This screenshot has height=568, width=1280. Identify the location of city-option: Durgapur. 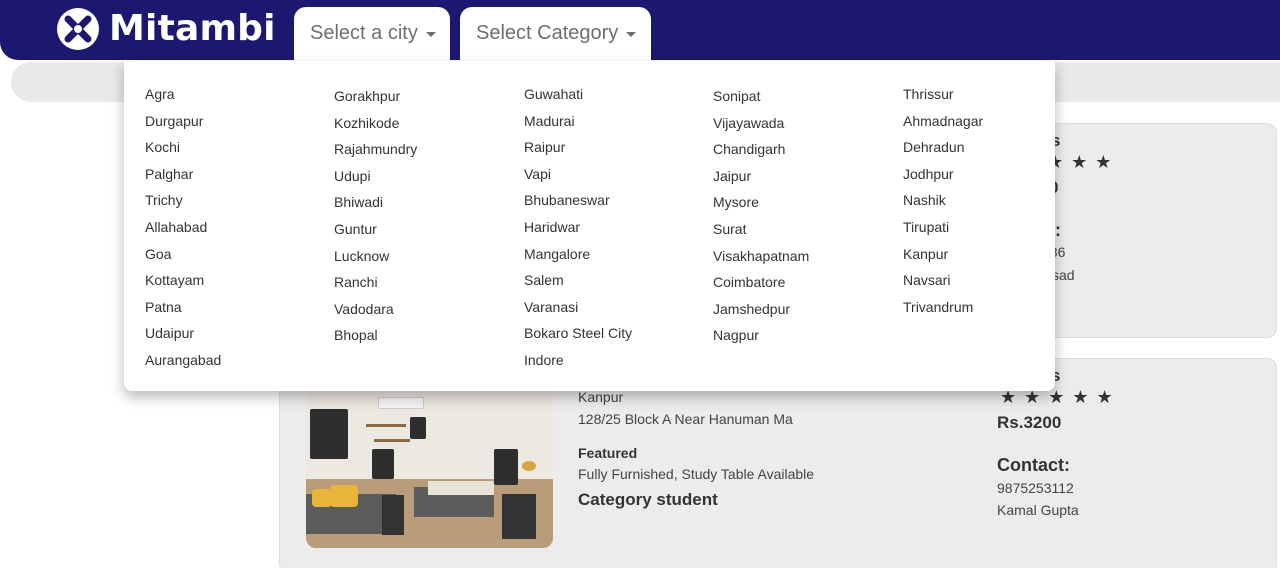
(183, 121).